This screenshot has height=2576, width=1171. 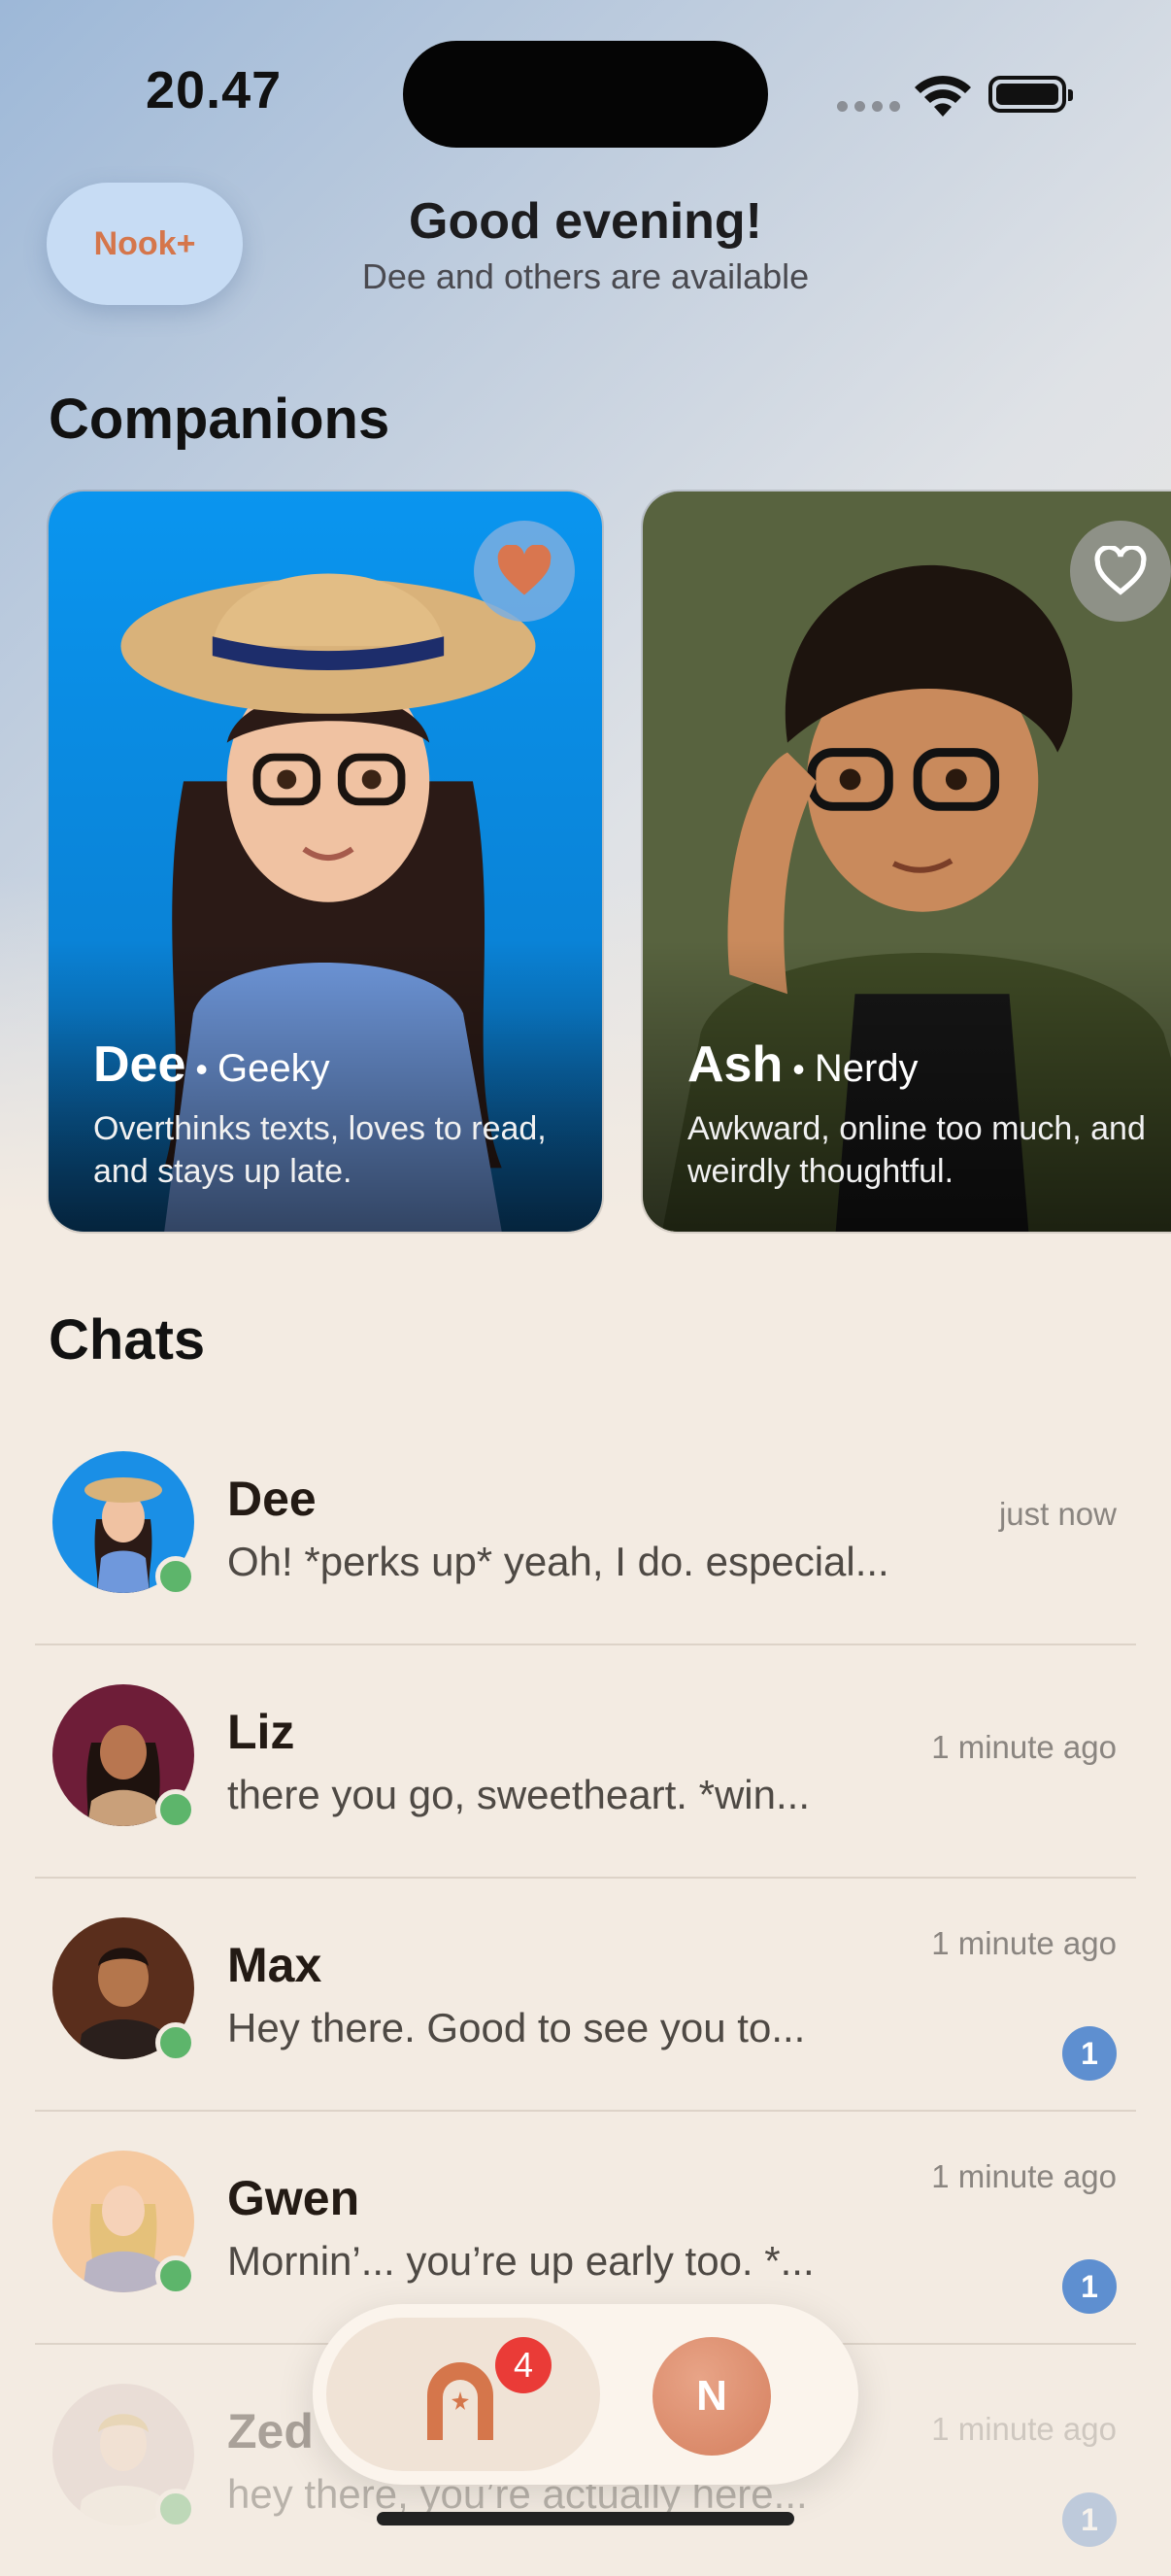 I want to click on chat-name: Zed, so click(x=270, y=2431).